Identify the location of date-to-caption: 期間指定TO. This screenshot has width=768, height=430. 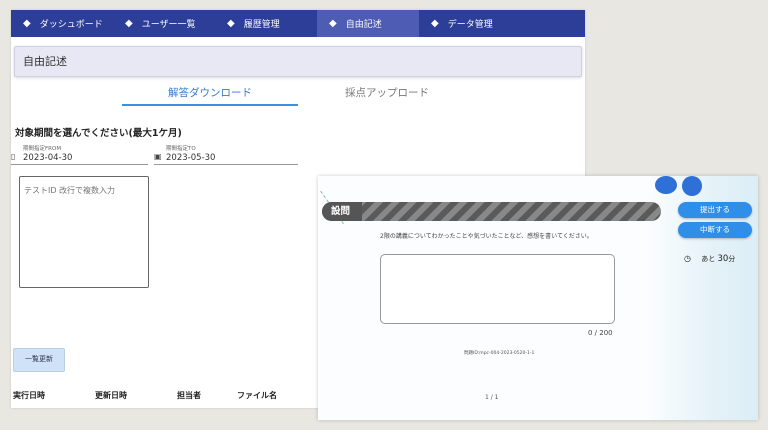
(181, 149).